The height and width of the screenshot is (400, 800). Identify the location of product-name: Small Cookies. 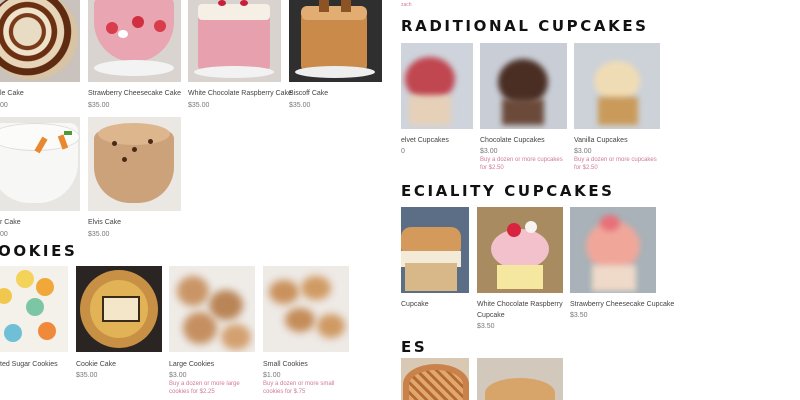
(285, 365).